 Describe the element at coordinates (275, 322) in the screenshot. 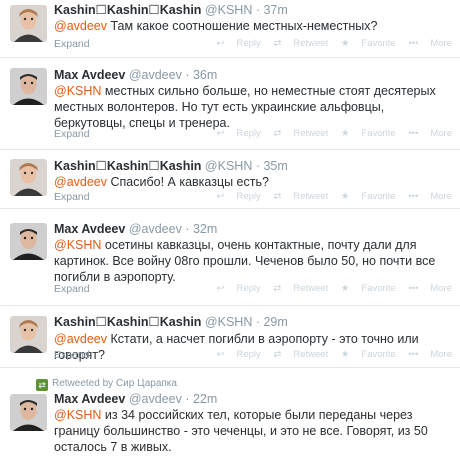

I see `timestamp: 29m` at that location.